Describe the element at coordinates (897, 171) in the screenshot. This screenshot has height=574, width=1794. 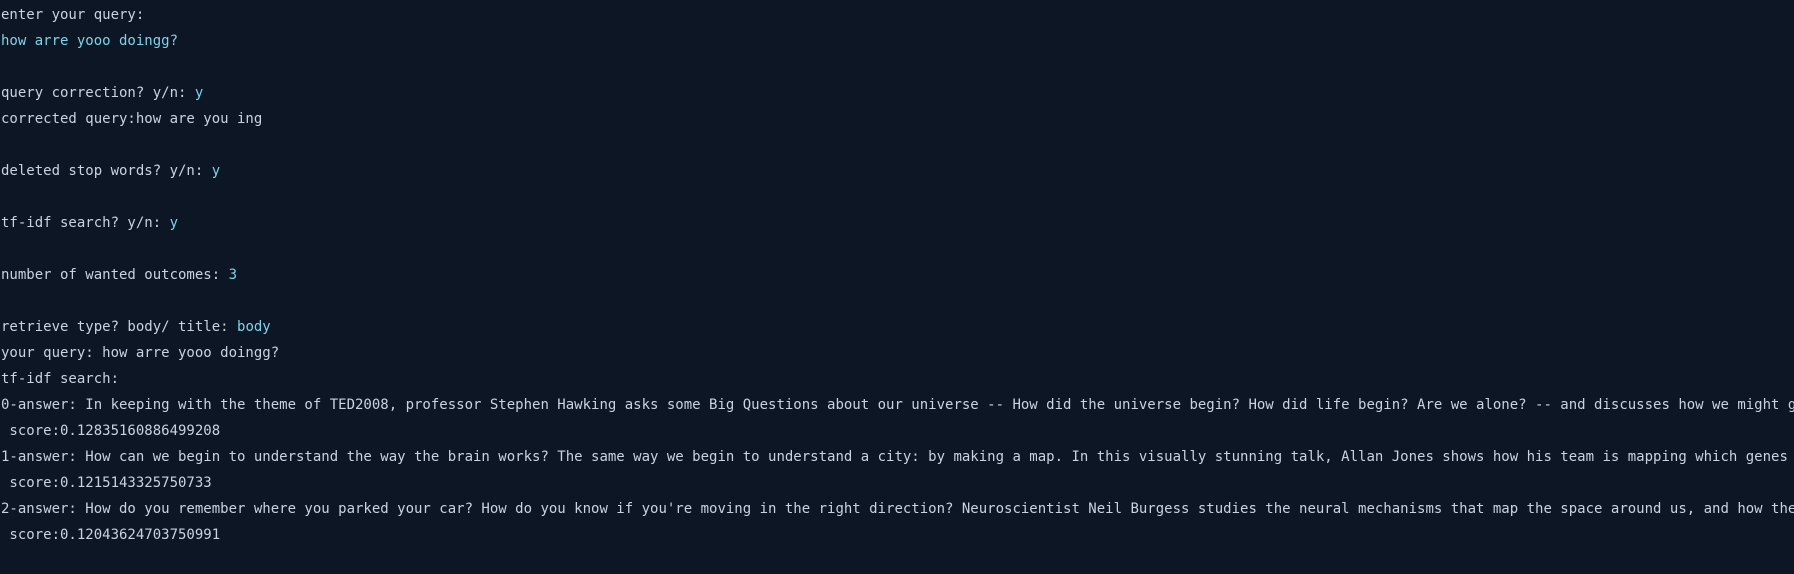
I see `terminal-line: deleted stop words? y/n: y` at that location.